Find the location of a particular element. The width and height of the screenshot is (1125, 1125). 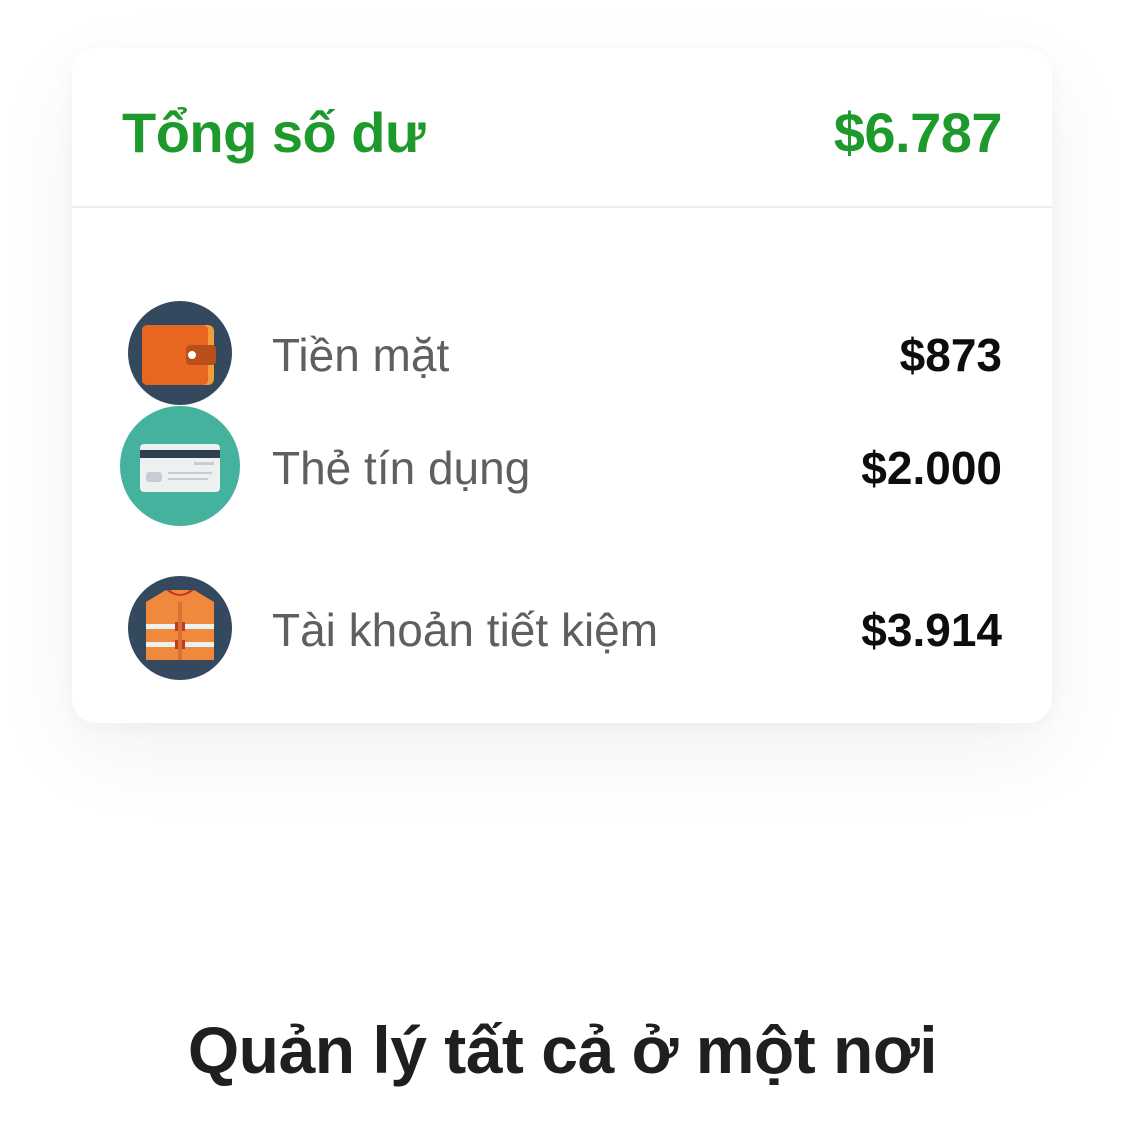

wallet-icon is located at coordinates (180, 353).